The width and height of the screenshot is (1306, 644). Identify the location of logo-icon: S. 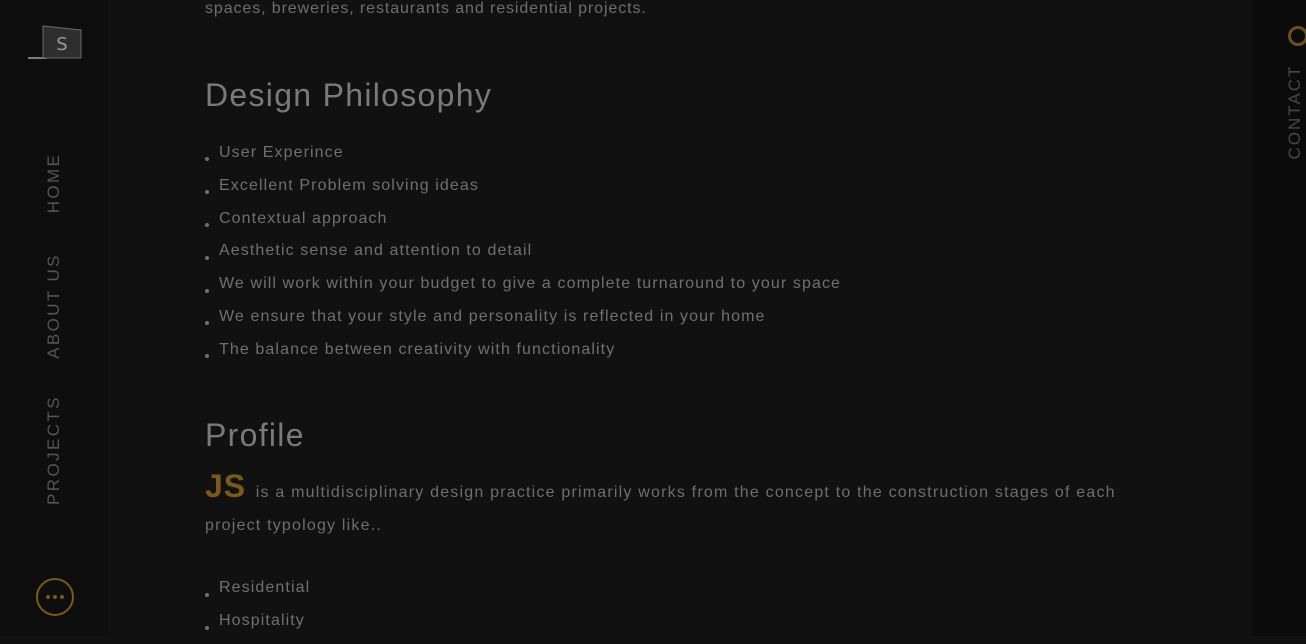
(55, 42).